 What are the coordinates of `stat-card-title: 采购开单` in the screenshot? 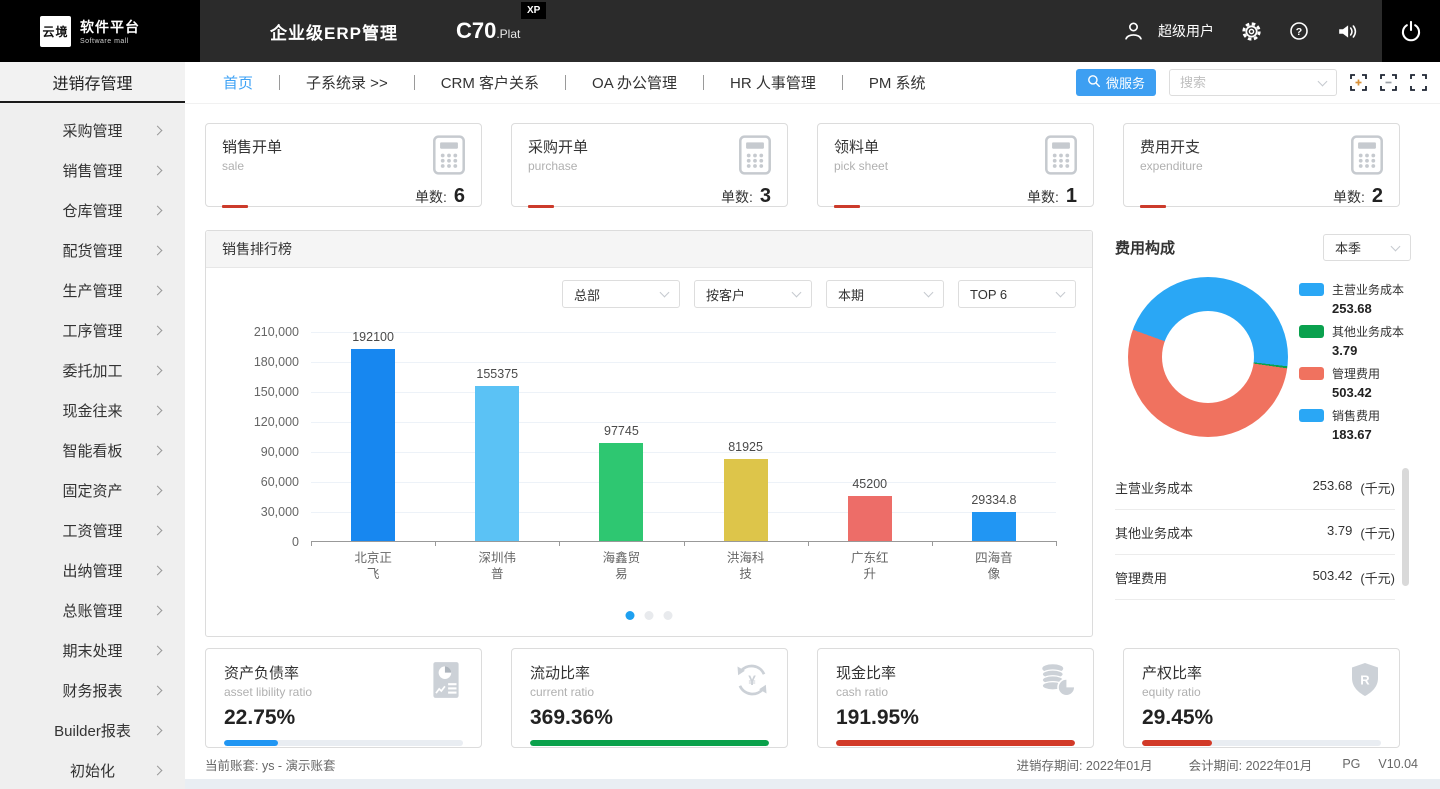 It's located at (558, 147).